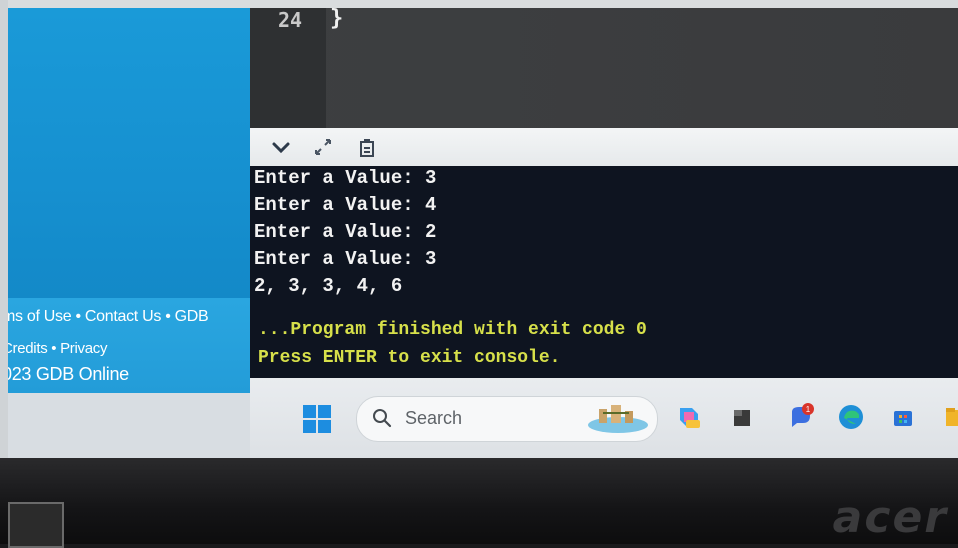  Describe the element at coordinates (409, 358) in the screenshot. I see `press-enter-text: Press ENTER to exit console.` at that location.